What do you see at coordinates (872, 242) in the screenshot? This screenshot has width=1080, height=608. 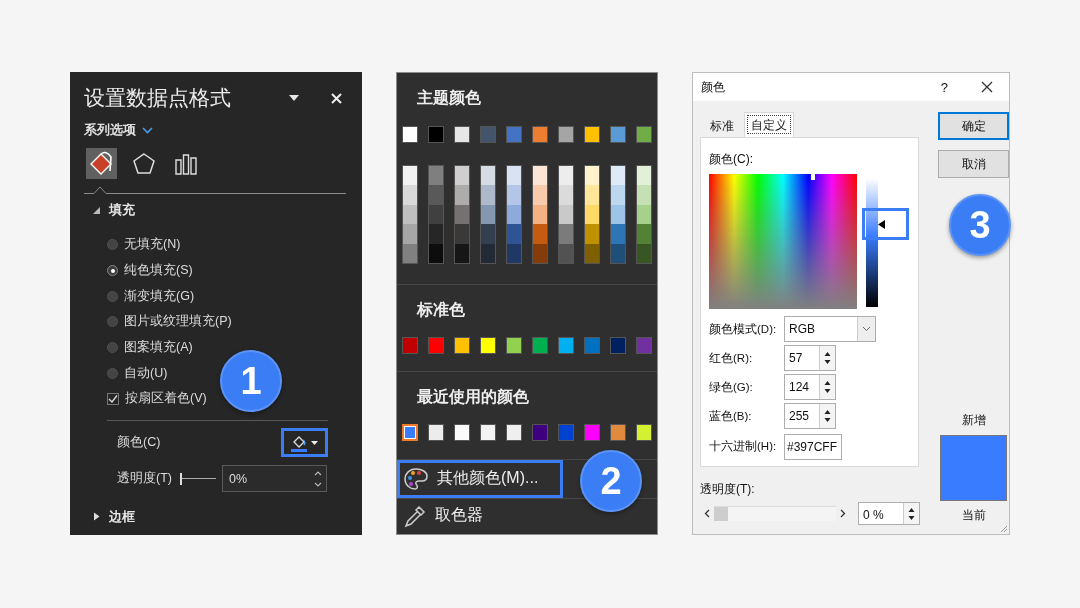 I see `luminance-bar` at bounding box center [872, 242].